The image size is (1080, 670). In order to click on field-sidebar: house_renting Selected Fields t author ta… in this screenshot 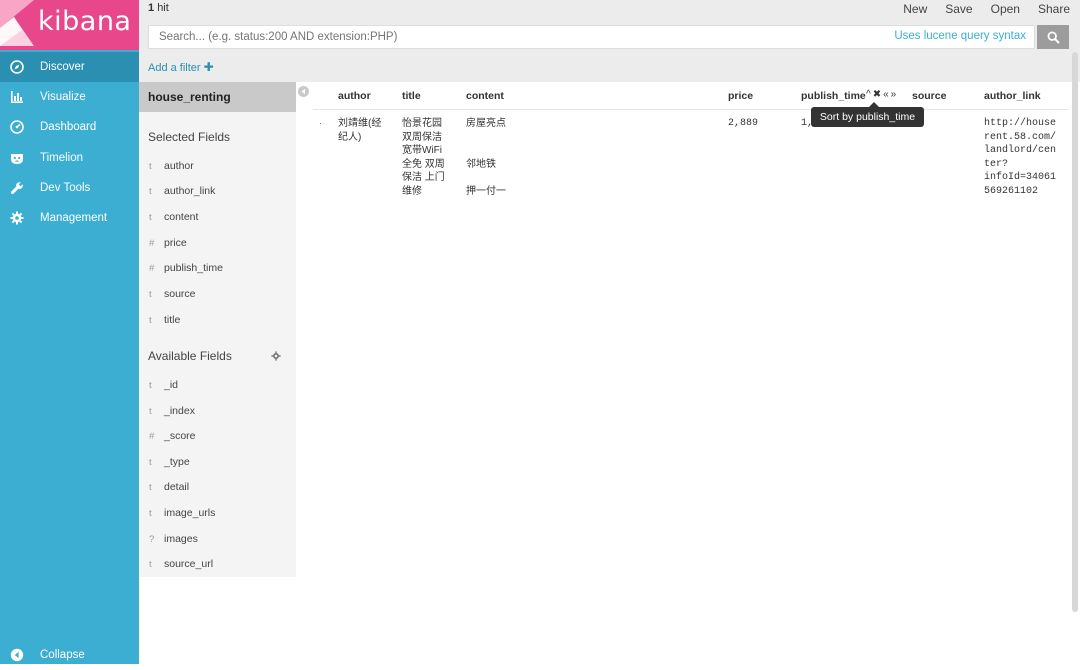, I will do `click(217, 329)`.